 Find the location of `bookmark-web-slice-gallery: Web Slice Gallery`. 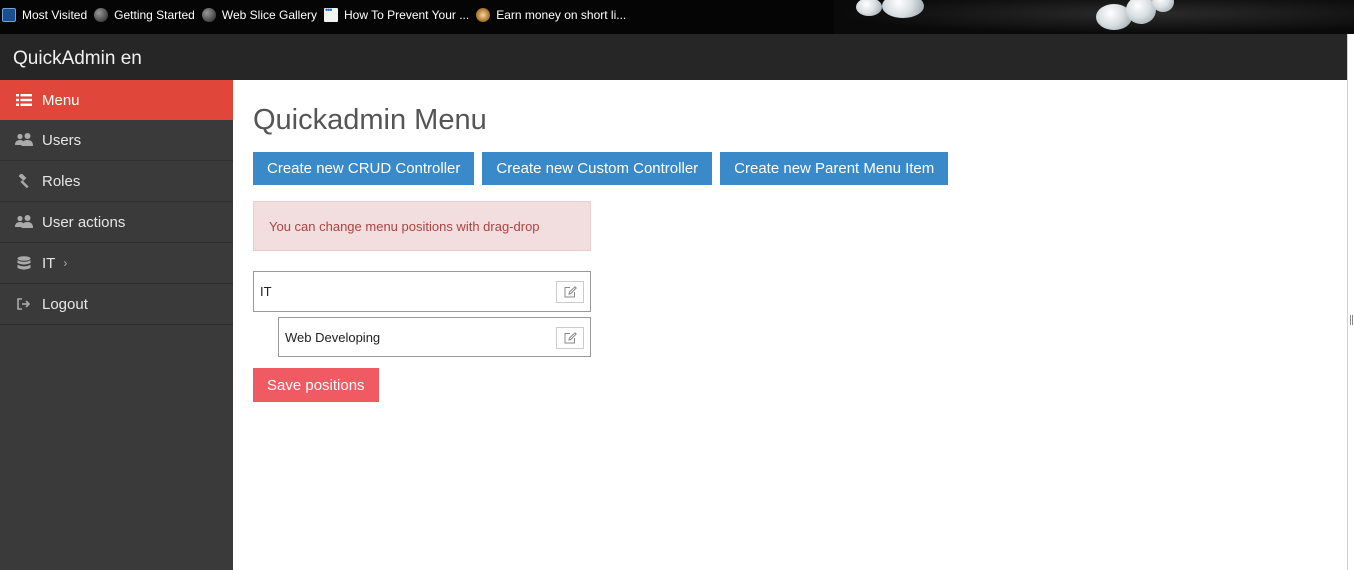

bookmark-web-slice-gallery: Web Slice Gallery is located at coordinates (262, 17).